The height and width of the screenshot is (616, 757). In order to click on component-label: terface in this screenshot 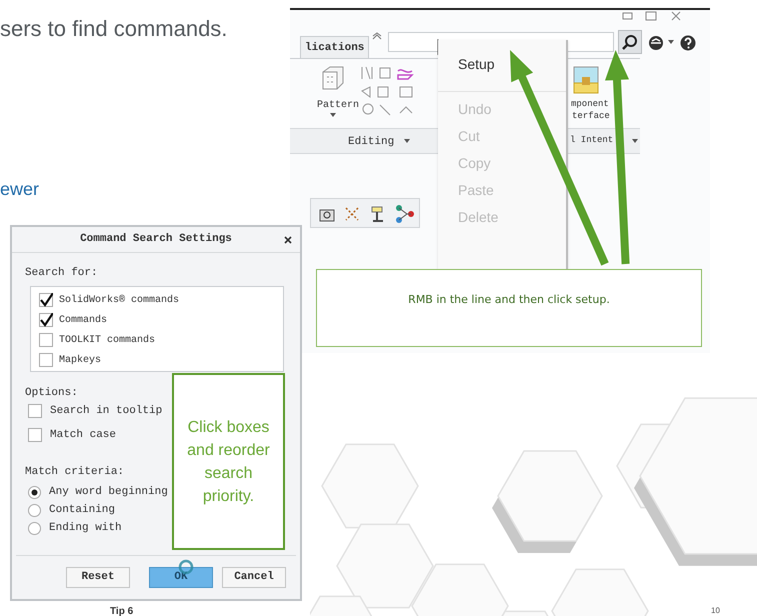, I will do `click(591, 116)`.